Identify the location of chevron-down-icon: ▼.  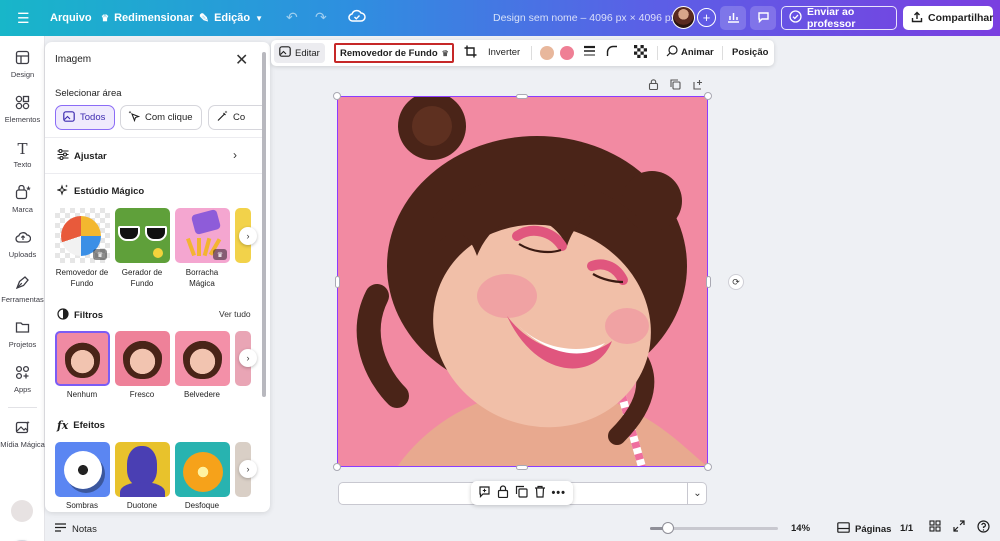
(259, 18).